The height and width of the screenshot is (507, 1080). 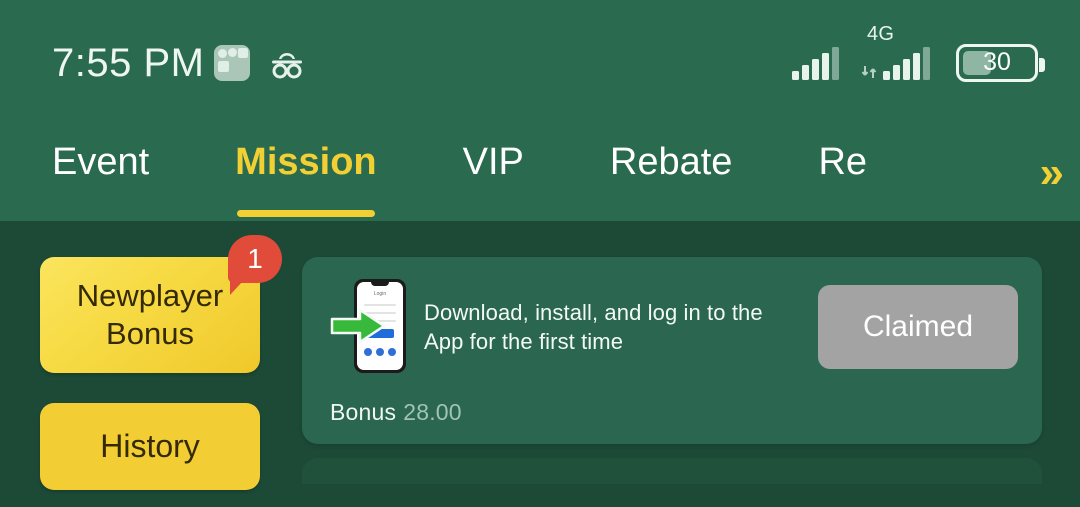 I want to click on tab-rebate-label: Rebate, so click(x=671, y=162).